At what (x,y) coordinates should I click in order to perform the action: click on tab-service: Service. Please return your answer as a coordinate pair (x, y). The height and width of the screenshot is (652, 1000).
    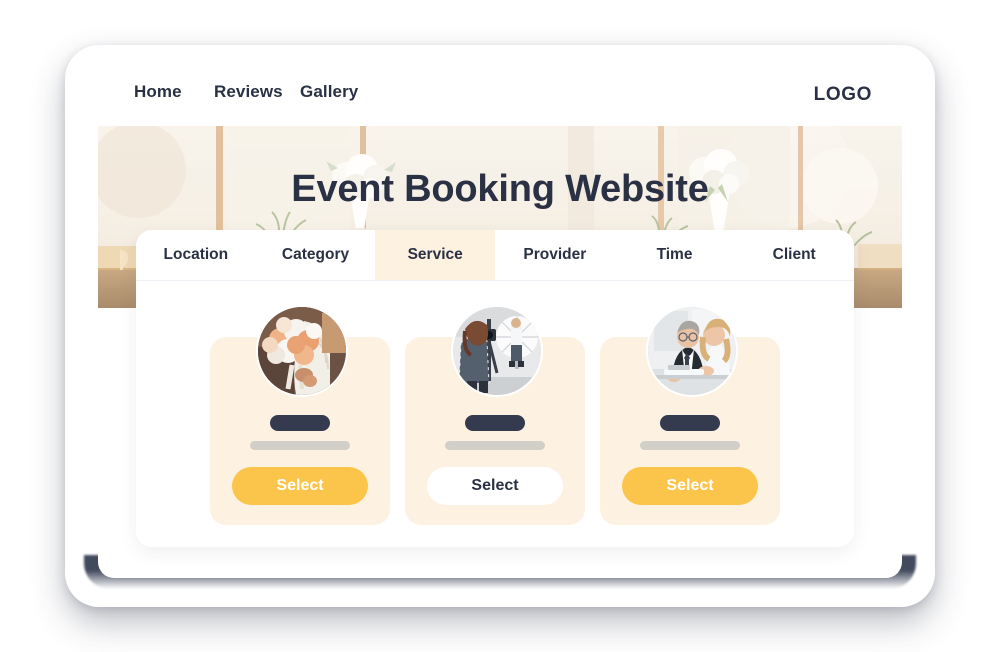
    Looking at the image, I should click on (435, 255).